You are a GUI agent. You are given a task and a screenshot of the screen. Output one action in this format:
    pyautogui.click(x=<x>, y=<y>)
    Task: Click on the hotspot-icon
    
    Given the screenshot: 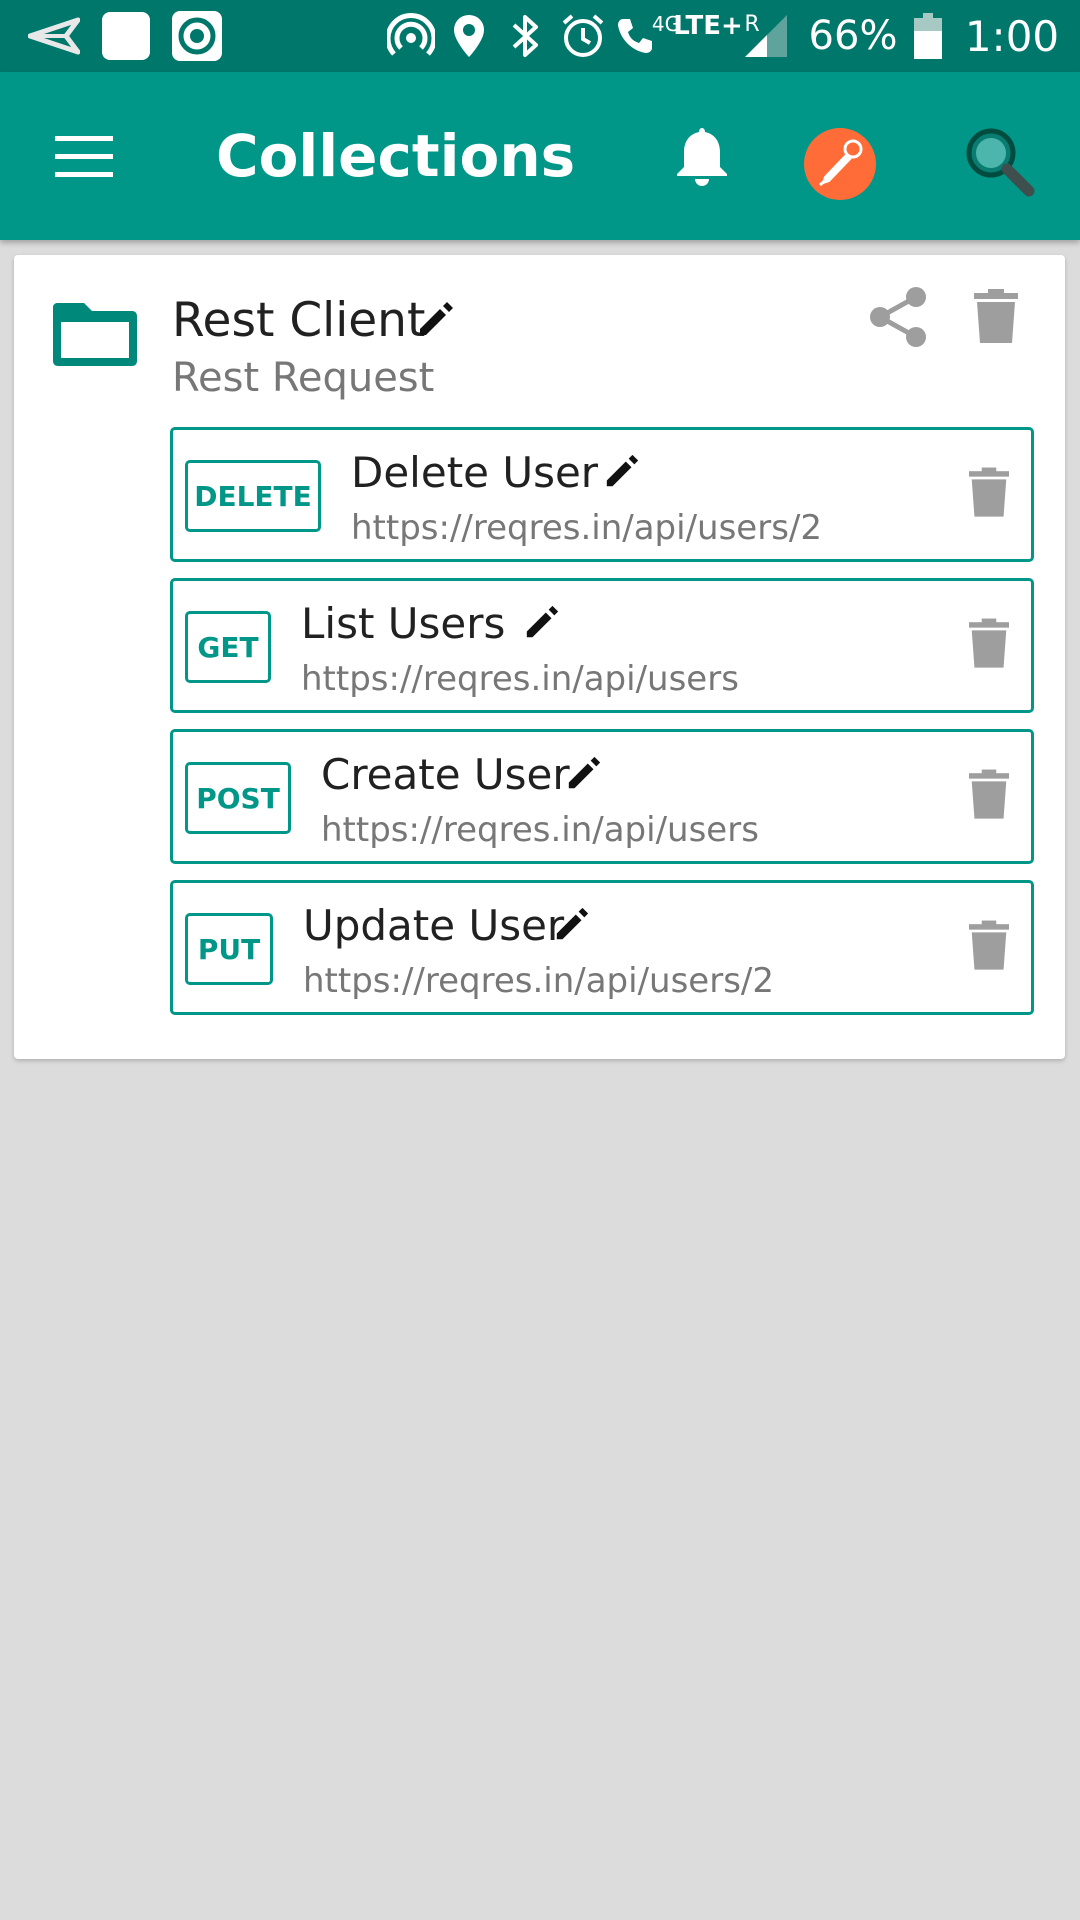 What is the action you would take?
    pyautogui.click(x=411, y=36)
    